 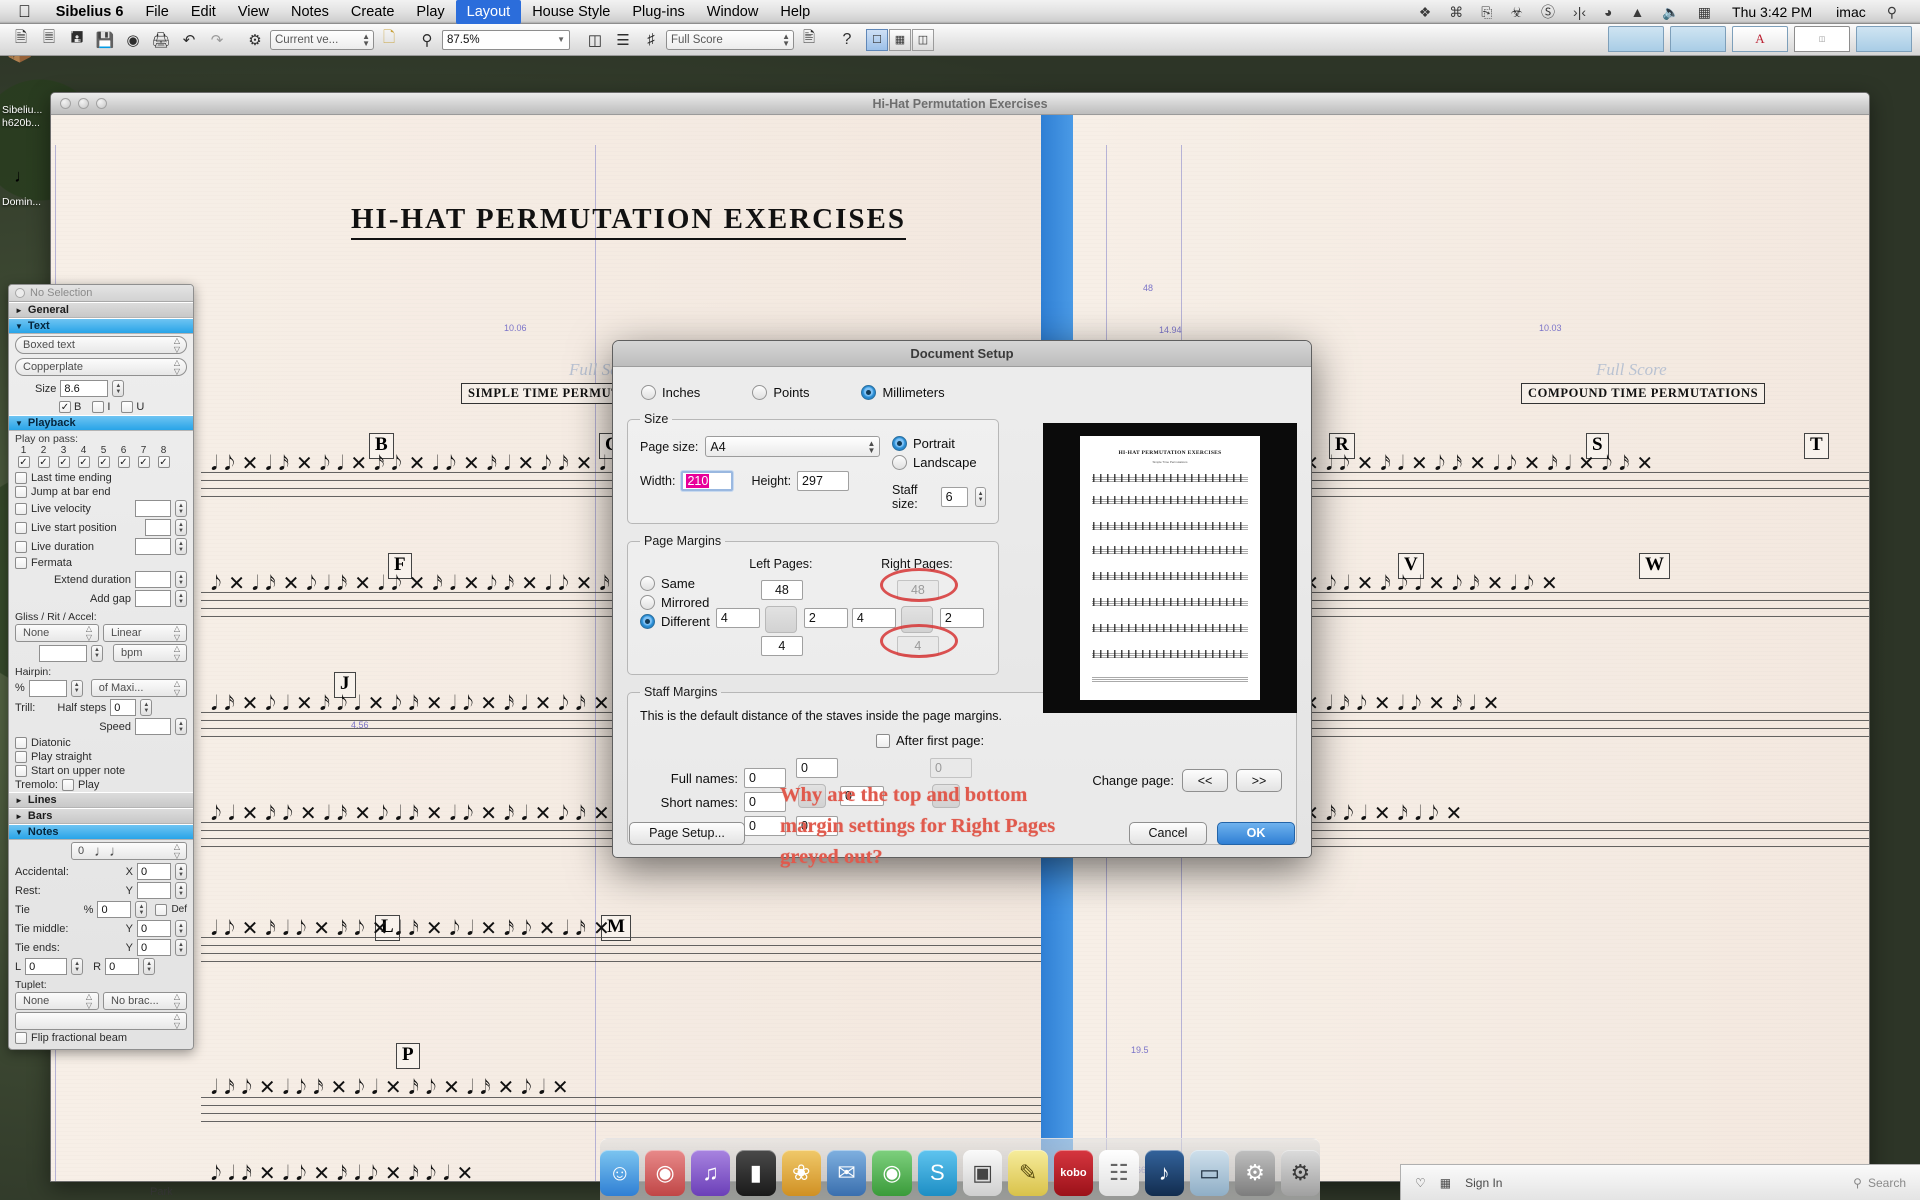 I want to click on text-font-combo: Copperplate △ ▽, so click(x=101, y=367).